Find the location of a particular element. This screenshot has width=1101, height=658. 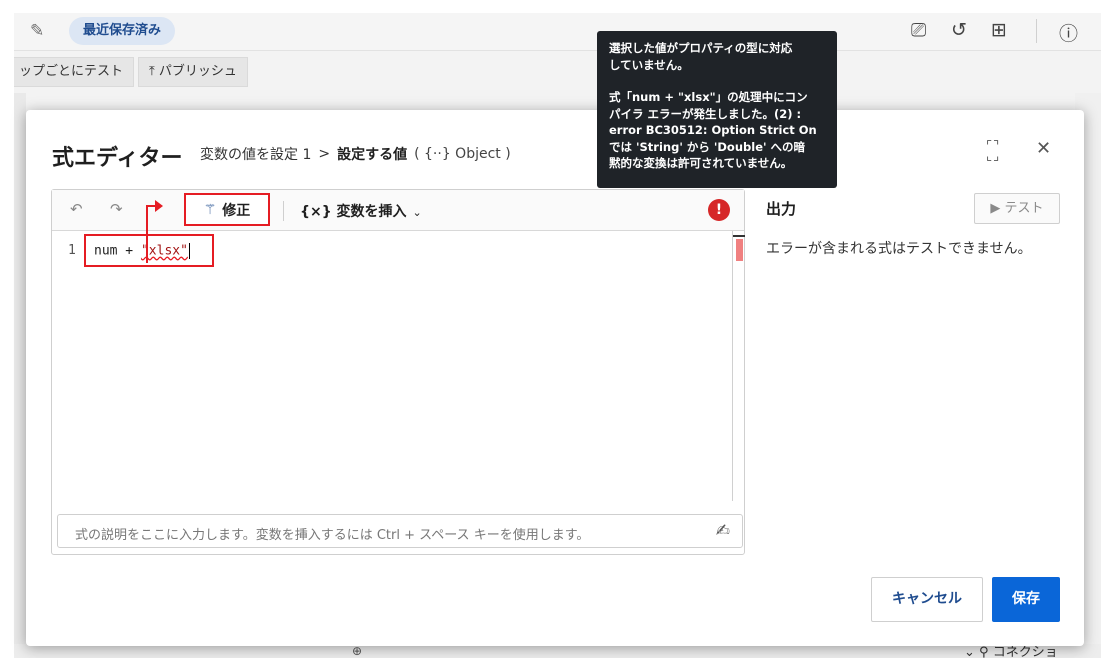

expand-icon: ⌜⌝ ⌞⌟ is located at coordinates (993, 151).